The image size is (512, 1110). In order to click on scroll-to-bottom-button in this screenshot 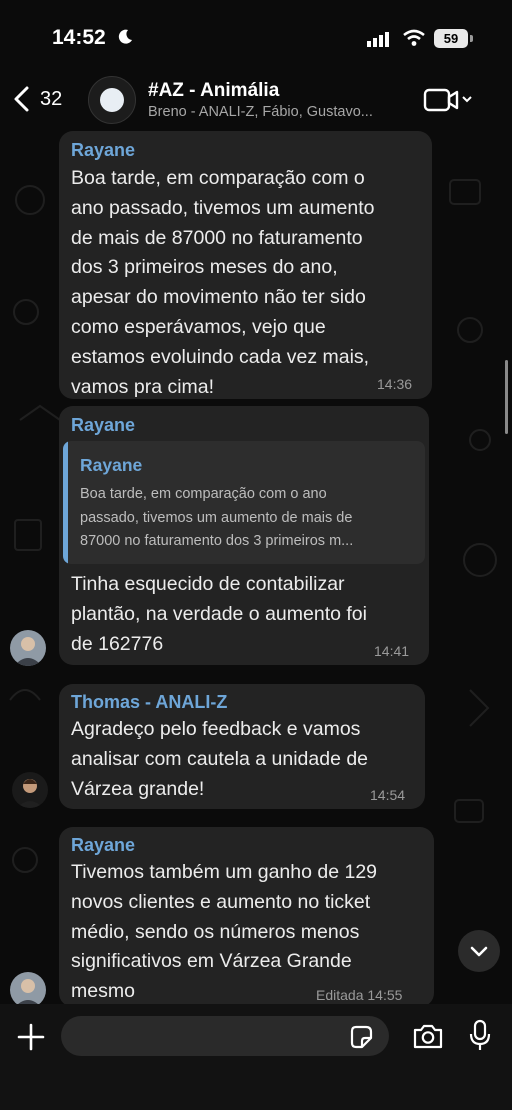, I will do `click(479, 951)`.